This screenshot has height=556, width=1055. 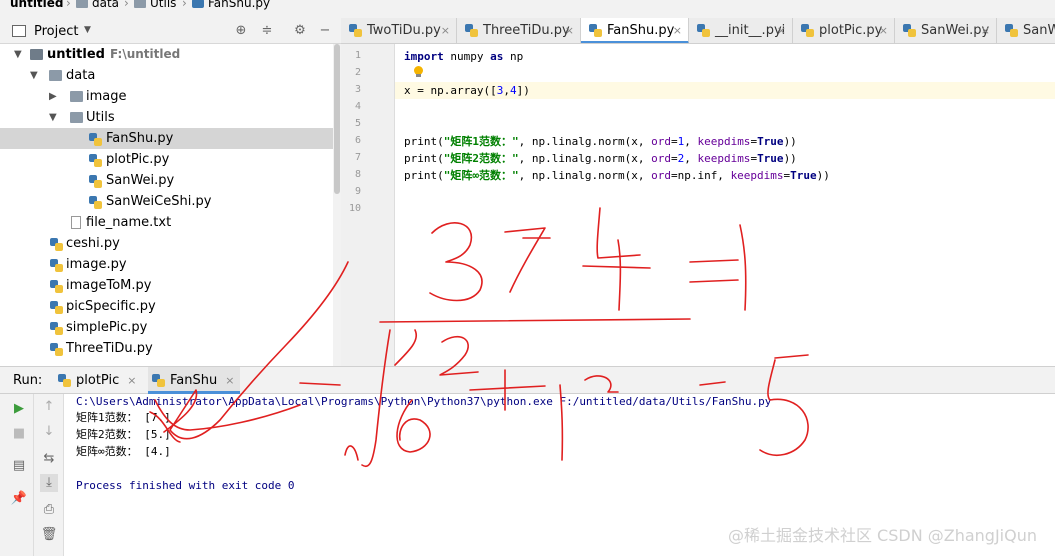 What do you see at coordinates (368, 205) in the screenshot?
I see `editor-gutter: 1 2 3 4 5 6 7 8 9 10` at bounding box center [368, 205].